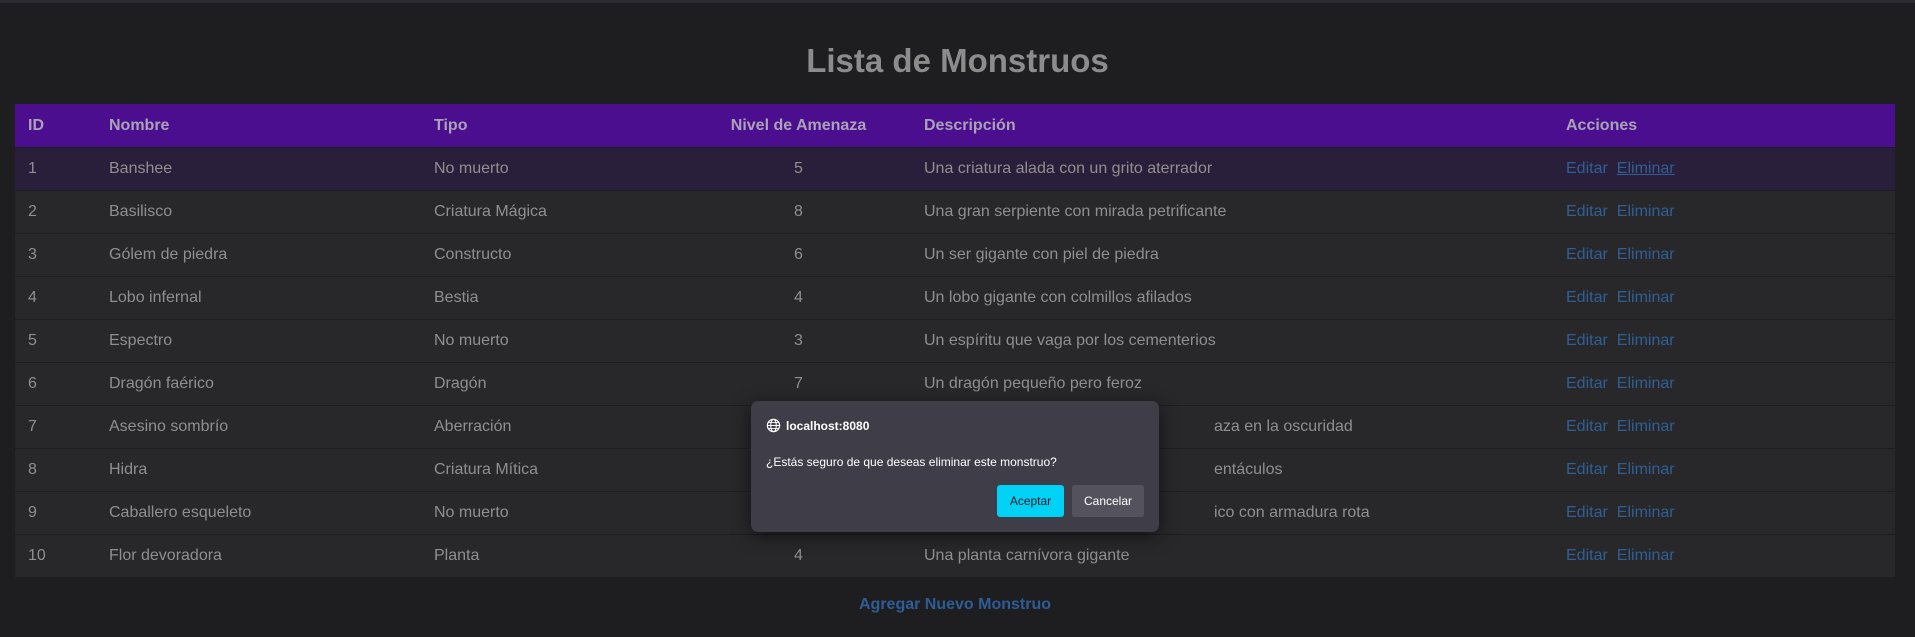 This screenshot has width=1915, height=637. Describe the element at coordinates (828, 425) in the screenshot. I see `dialog-origin-text: localhost:8080` at that location.